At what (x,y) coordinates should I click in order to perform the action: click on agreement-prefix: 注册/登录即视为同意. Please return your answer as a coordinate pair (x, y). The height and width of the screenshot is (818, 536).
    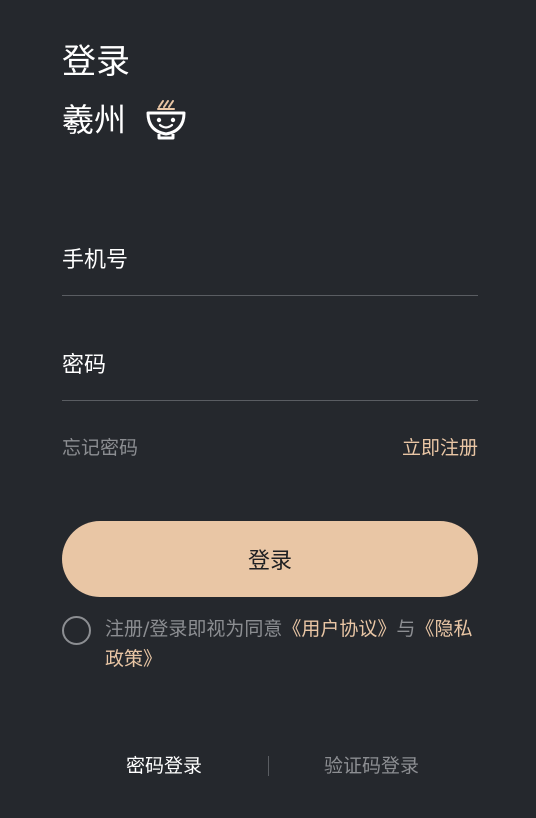
    Looking at the image, I should click on (194, 629).